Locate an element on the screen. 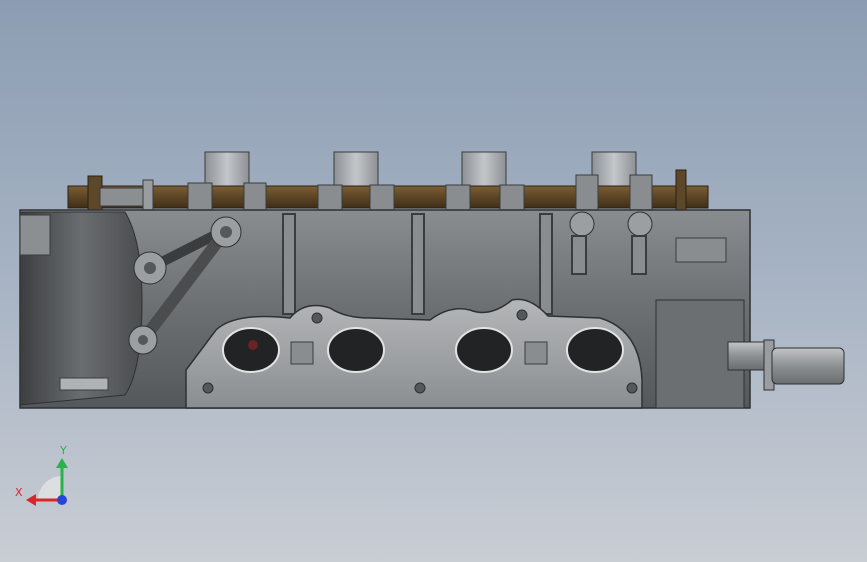 The height and width of the screenshot is (562, 867). cover-rib is located at coordinates (35, 235).